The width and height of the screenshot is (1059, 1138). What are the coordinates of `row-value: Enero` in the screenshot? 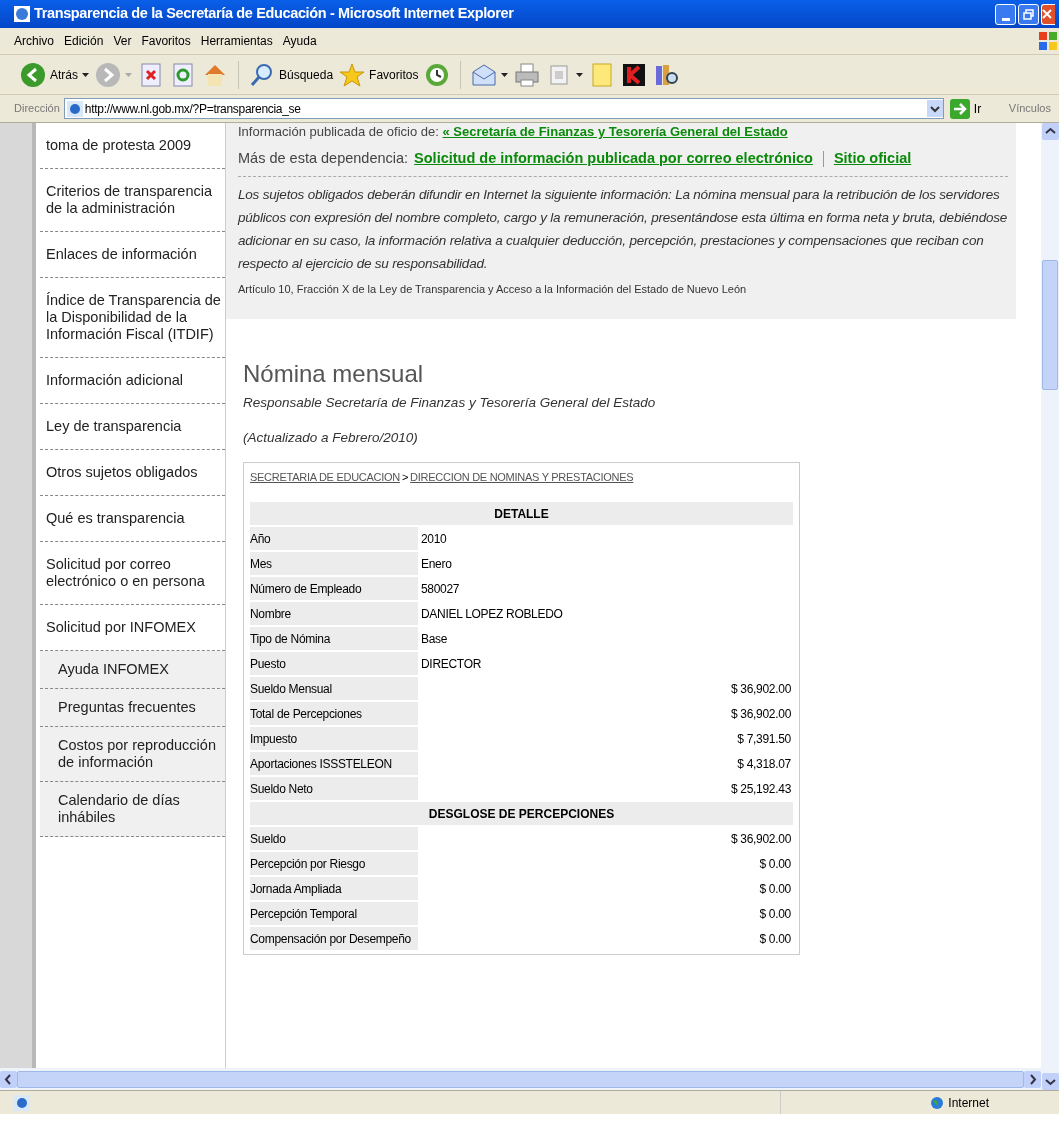 It's located at (436, 564).